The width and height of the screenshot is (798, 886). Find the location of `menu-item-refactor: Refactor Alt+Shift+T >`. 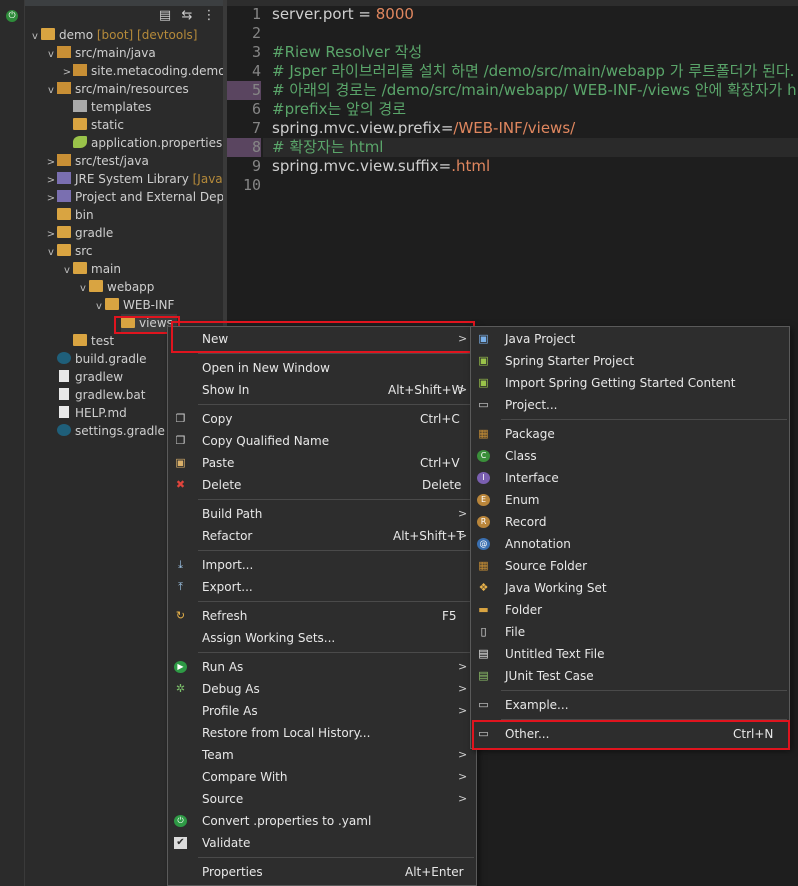

menu-item-refactor: Refactor Alt+Shift+T > is located at coordinates (322, 536).